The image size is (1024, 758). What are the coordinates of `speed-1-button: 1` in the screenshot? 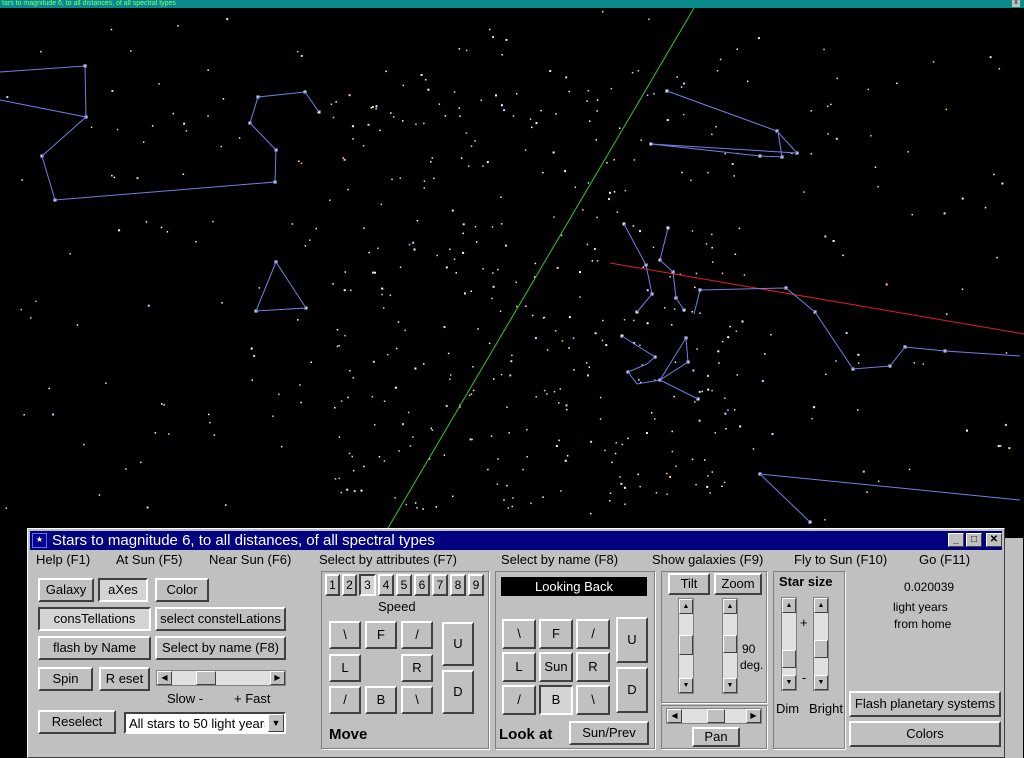 It's located at (332, 585).